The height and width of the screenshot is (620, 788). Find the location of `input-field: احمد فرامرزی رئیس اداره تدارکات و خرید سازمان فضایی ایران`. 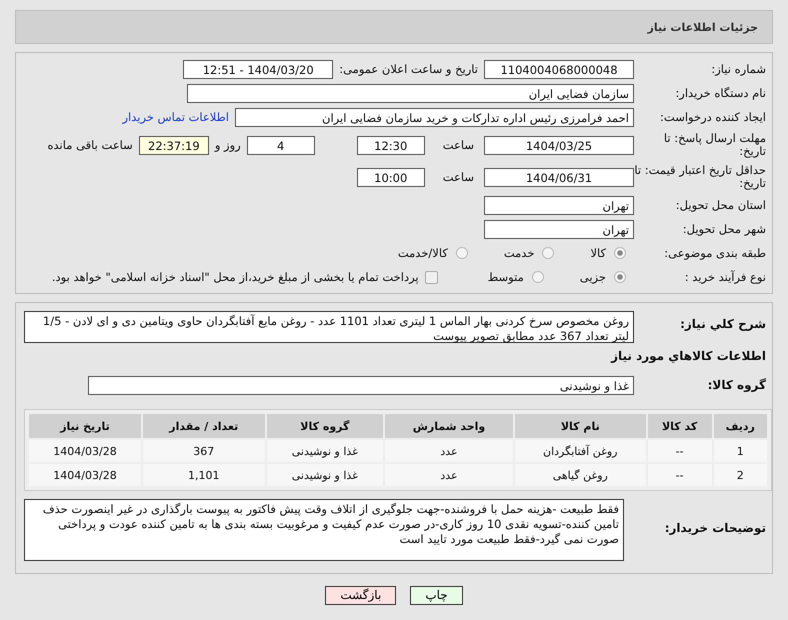

input-field: احمد فرامرزی رئیس اداره تدارکات و خرید سازمان فضایی ایران is located at coordinates (434, 117).